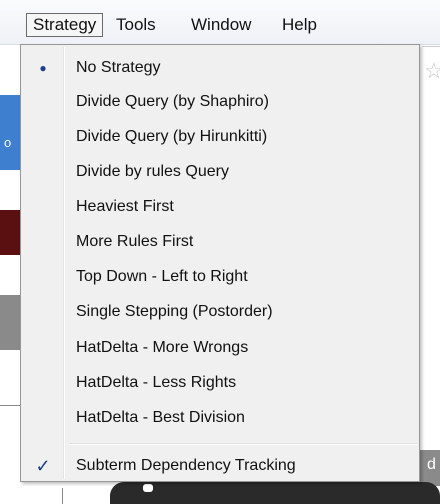 This screenshot has width=440, height=504. What do you see at coordinates (136, 25) in the screenshot?
I see `menu-tools: Tools` at bounding box center [136, 25].